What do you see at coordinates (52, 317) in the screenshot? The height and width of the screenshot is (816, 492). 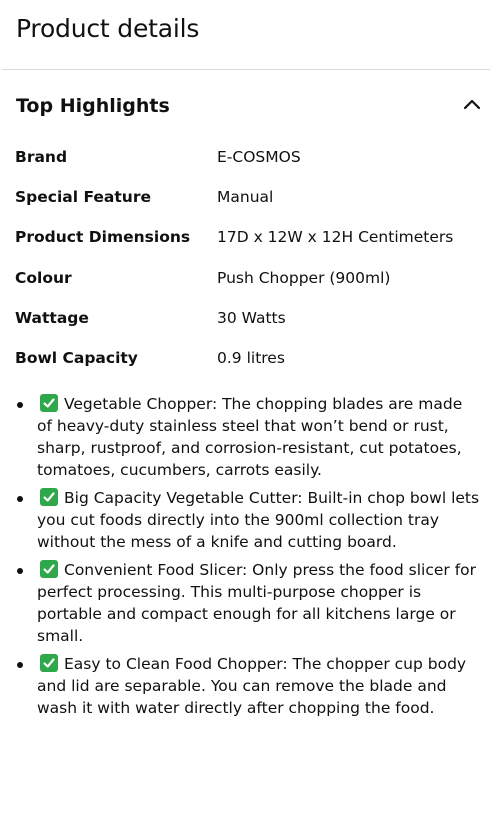 I see `spec-key: Wattage` at bounding box center [52, 317].